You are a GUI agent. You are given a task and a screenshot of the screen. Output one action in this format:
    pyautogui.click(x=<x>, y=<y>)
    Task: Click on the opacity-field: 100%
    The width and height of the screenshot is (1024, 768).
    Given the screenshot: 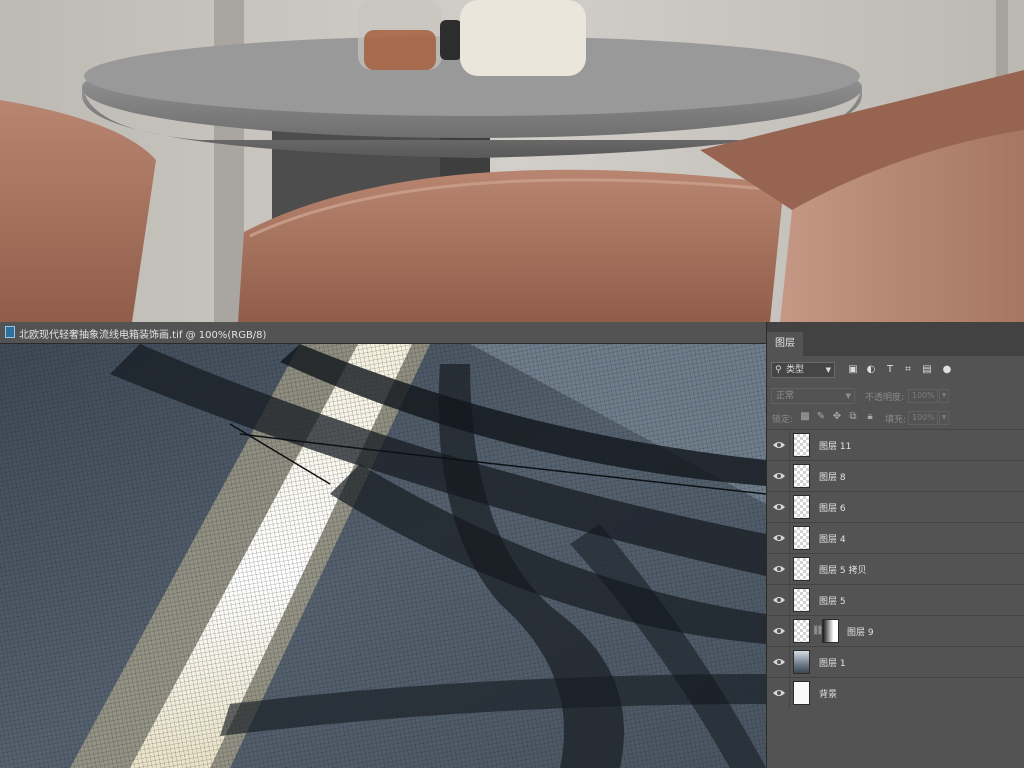 What is the action you would take?
    pyautogui.click(x=923, y=396)
    